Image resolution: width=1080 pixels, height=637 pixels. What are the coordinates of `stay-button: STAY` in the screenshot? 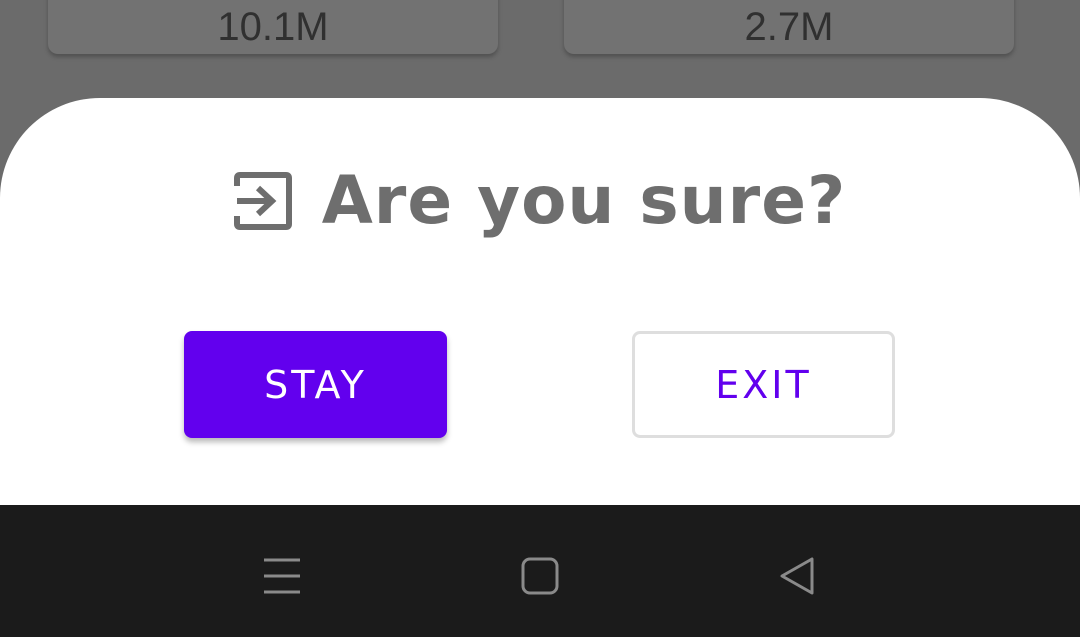 It's located at (315, 384).